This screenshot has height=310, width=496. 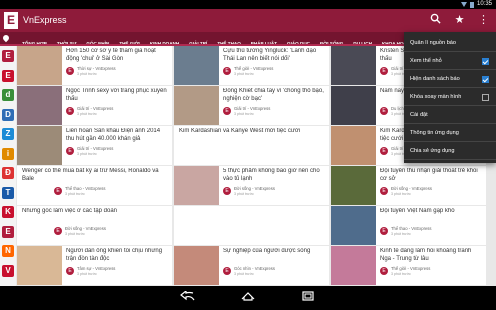 What do you see at coordinates (198, 41) in the screenshot?
I see `tab-giai-tri: GIẢI TRÍ` at bounding box center [198, 41].